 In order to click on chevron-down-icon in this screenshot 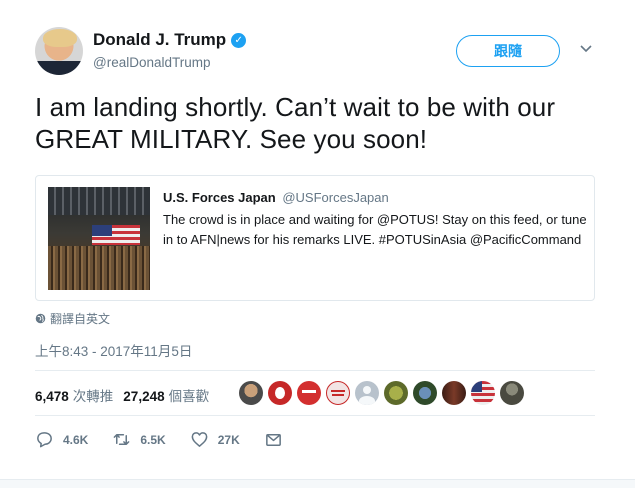, I will do `click(586, 48)`.